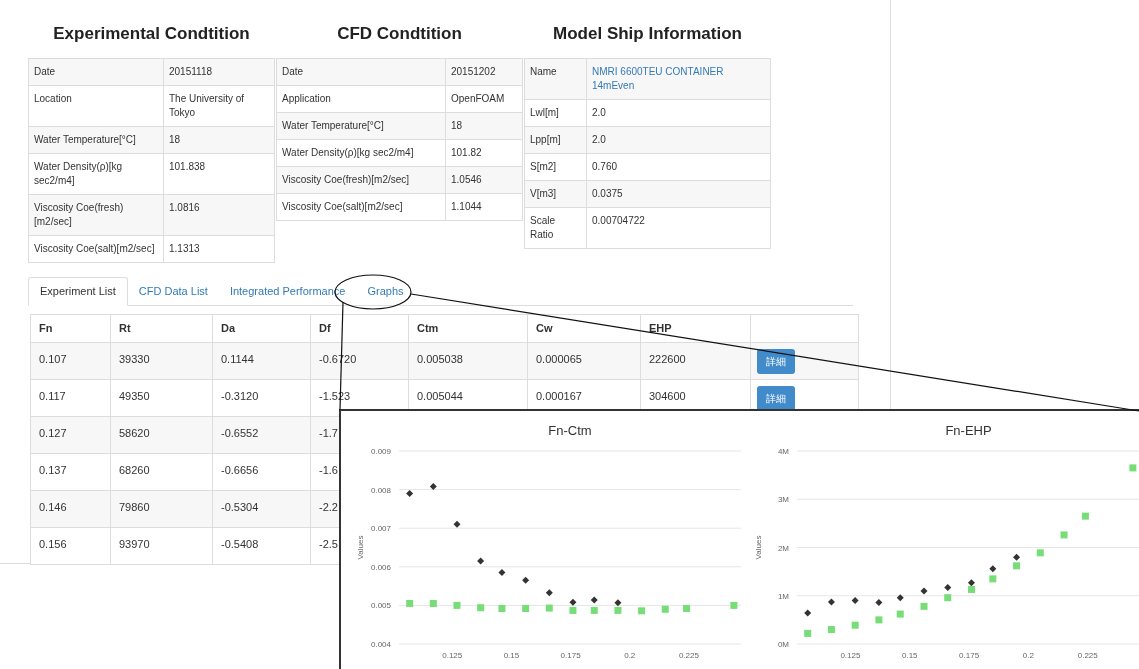 The height and width of the screenshot is (669, 1139). Describe the element at coordinates (380, 606) in the screenshot. I see `y-tick-label: 0.005` at that location.